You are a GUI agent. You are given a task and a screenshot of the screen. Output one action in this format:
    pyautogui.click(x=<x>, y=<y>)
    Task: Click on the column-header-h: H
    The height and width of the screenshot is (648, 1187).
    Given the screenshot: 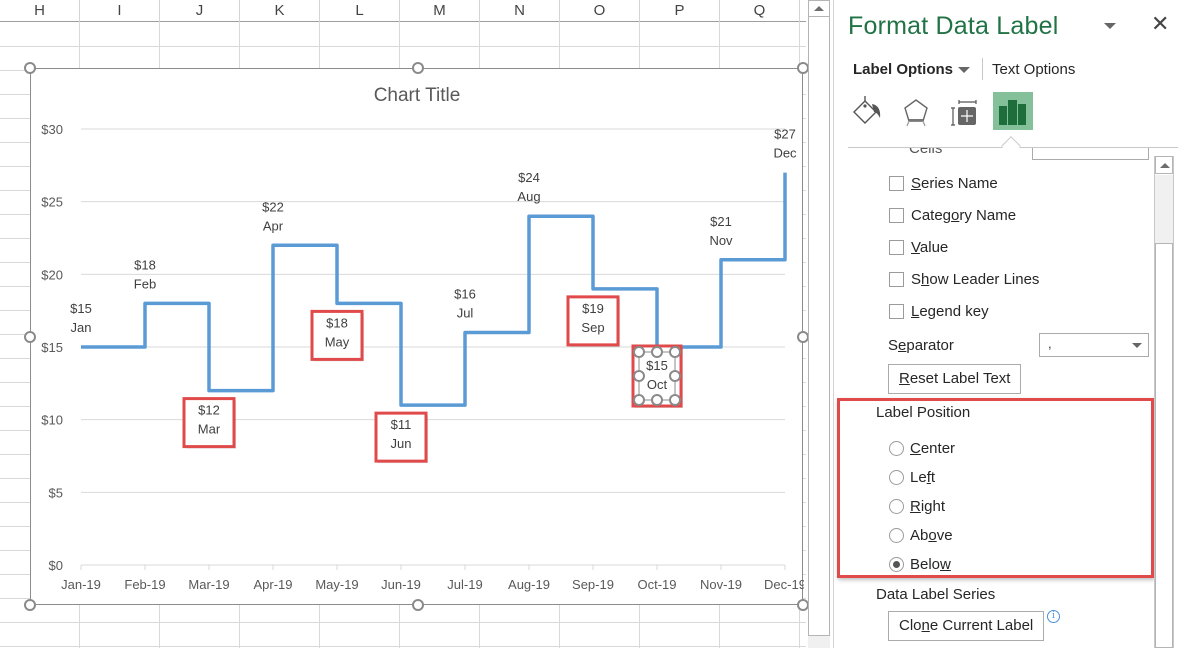 What is the action you would take?
    pyautogui.click(x=40, y=11)
    